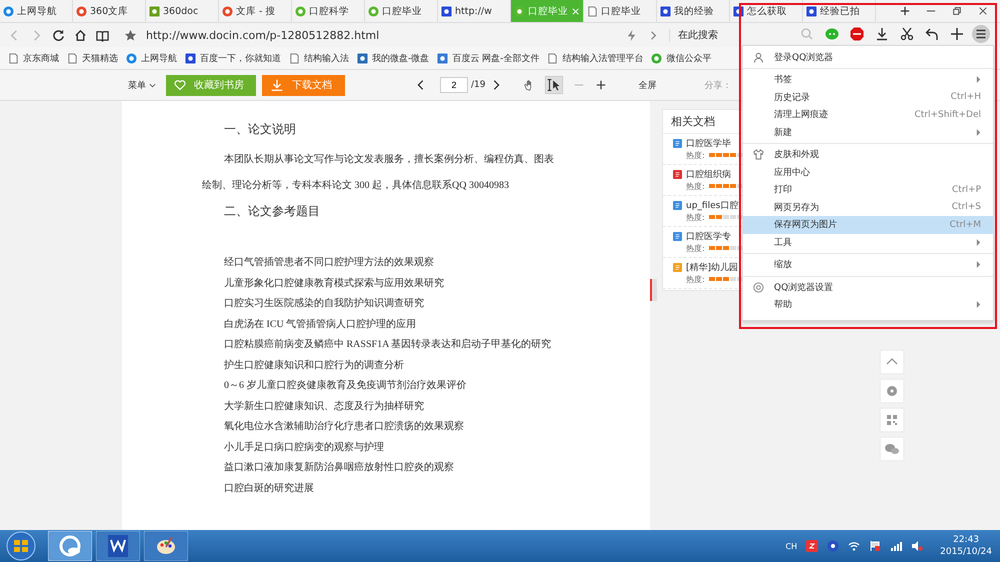  Describe the element at coordinates (166, 546) in the screenshot. I see `paint-taskbar-icon` at that location.